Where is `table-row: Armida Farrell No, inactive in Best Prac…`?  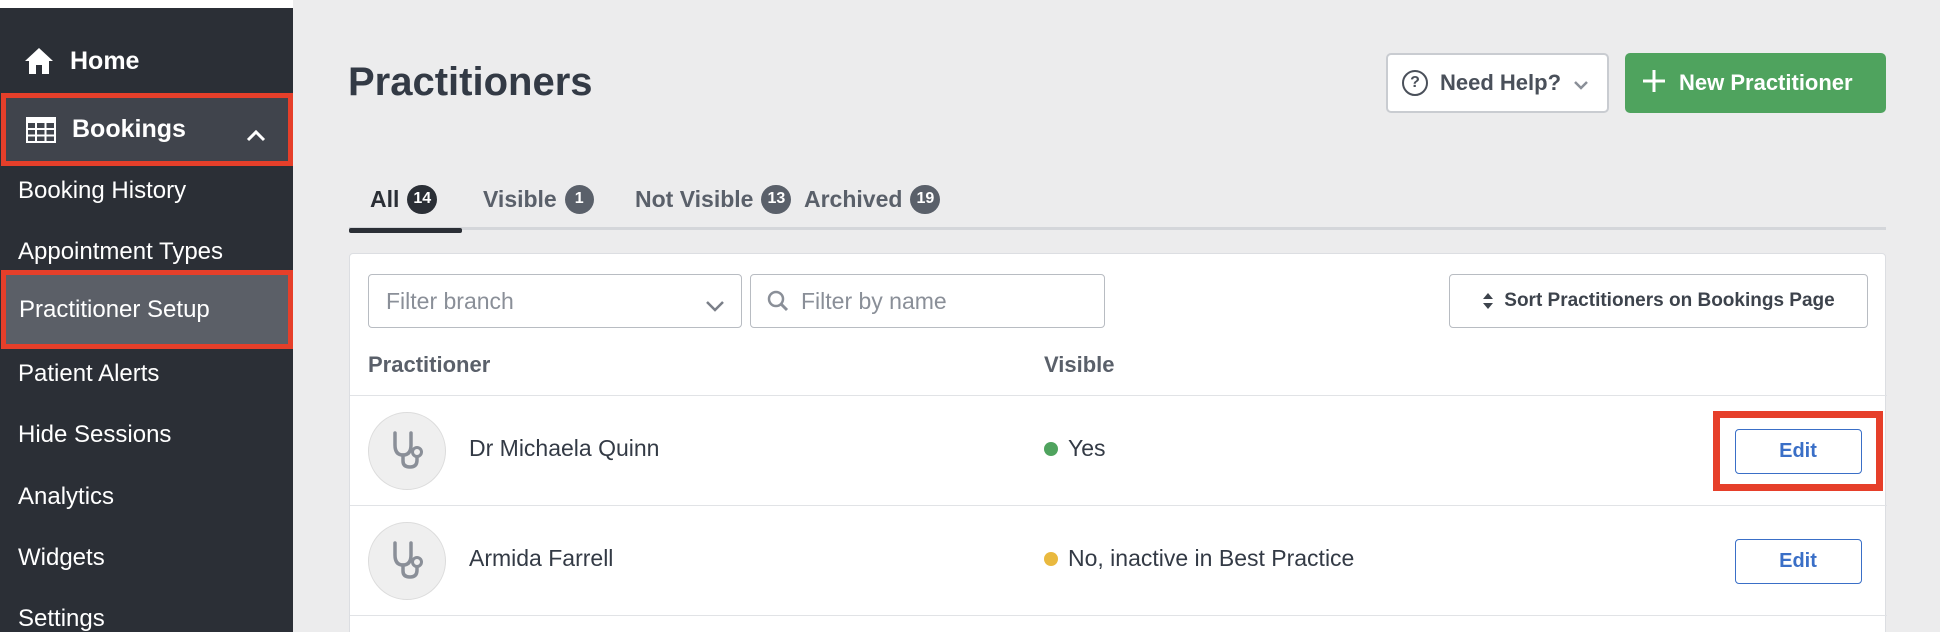 table-row: Armida Farrell No, inactive in Best Prac… is located at coordinates (1118, 560).